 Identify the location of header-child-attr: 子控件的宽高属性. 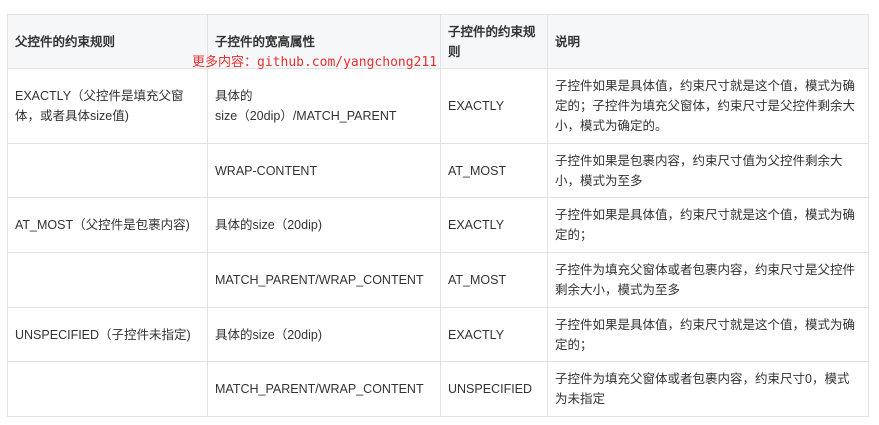
(324, 41).